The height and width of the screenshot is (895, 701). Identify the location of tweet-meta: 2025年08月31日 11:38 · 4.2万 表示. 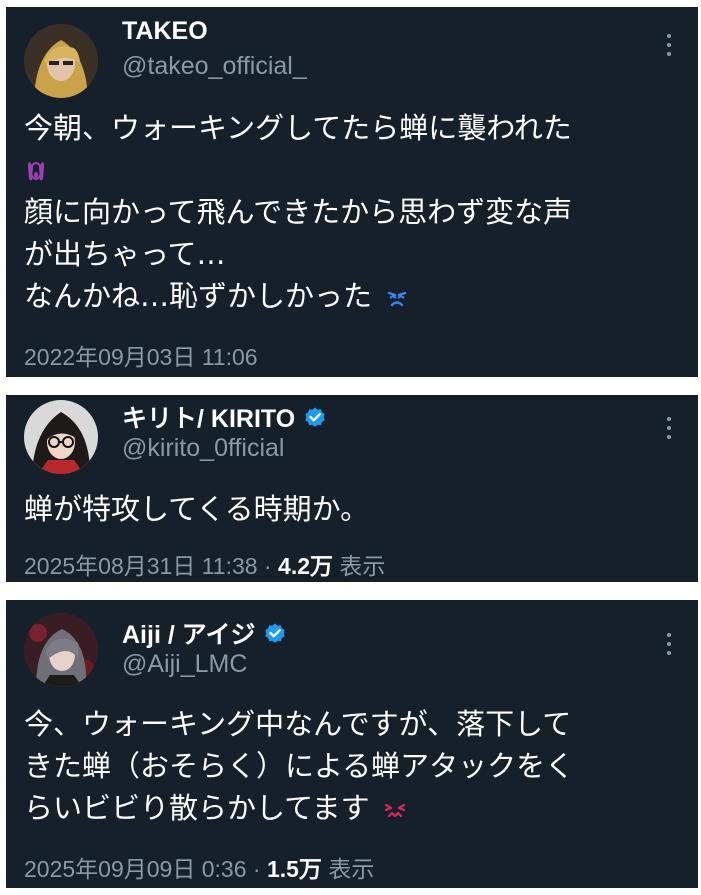
(204, 564).